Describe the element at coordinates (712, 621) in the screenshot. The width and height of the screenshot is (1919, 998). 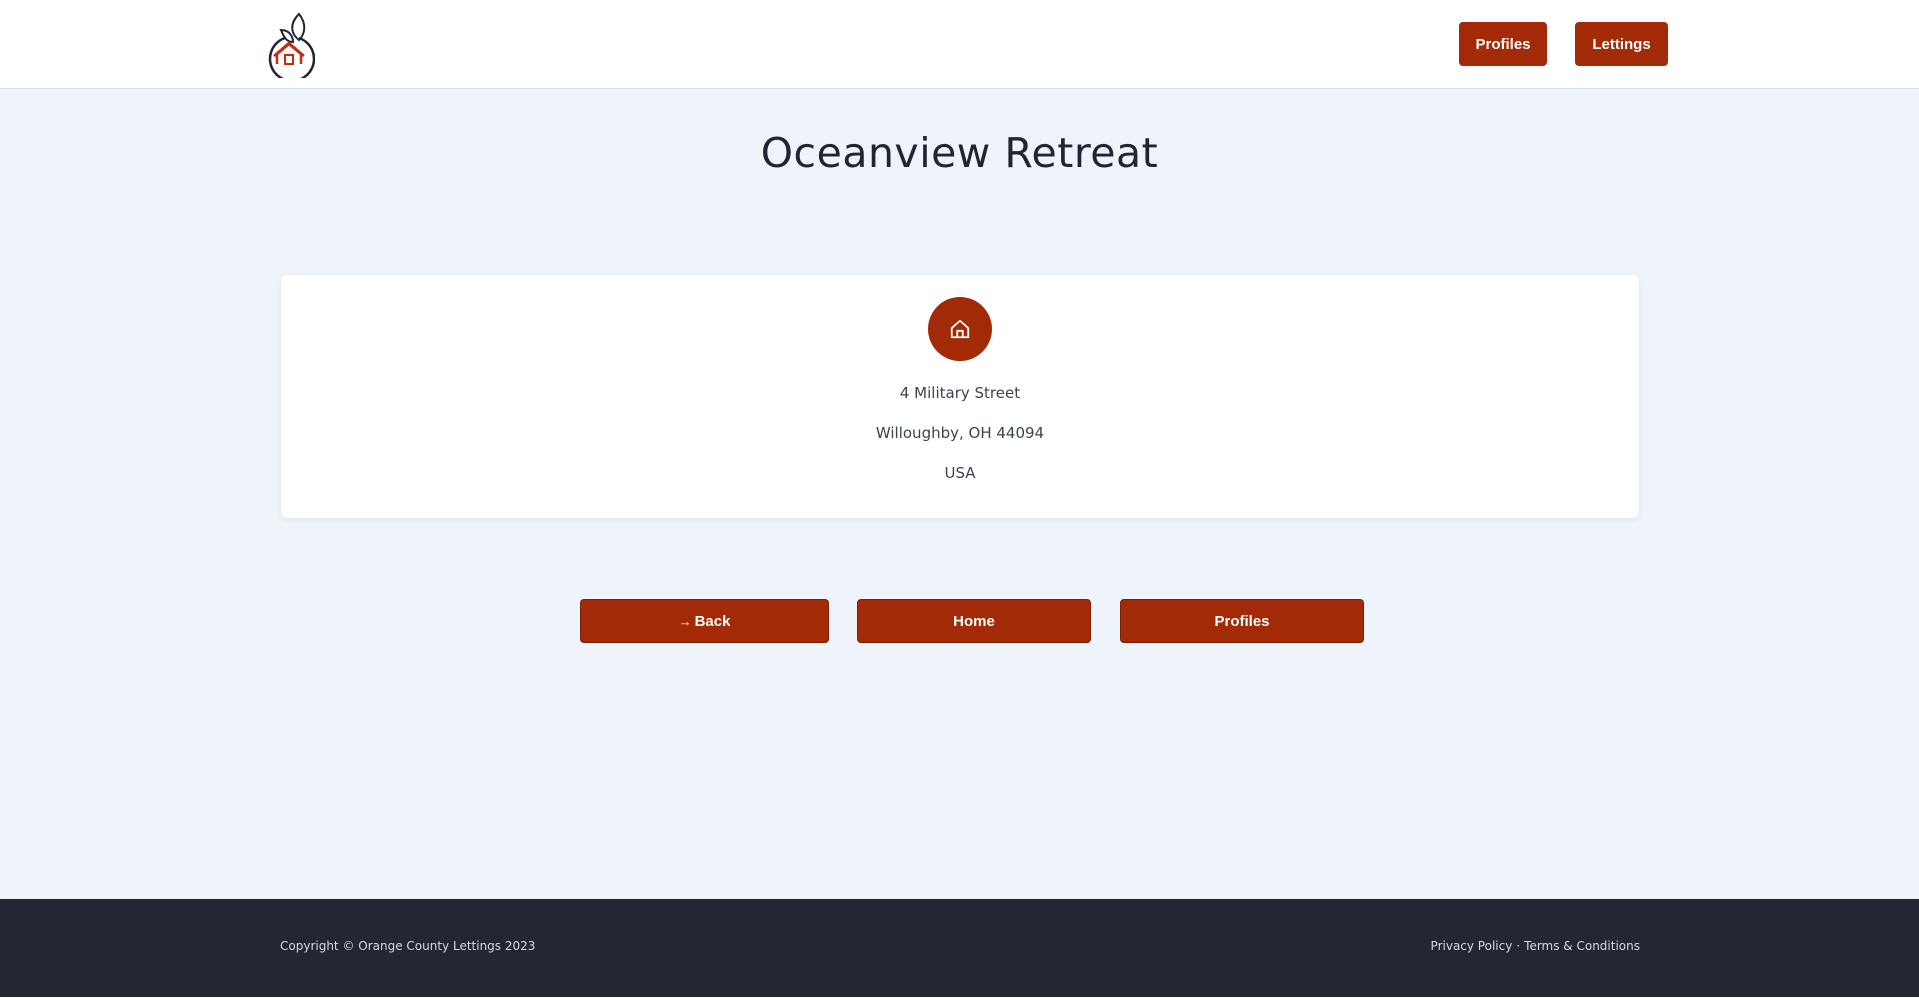
I see `back-button-label: Back` at that location.